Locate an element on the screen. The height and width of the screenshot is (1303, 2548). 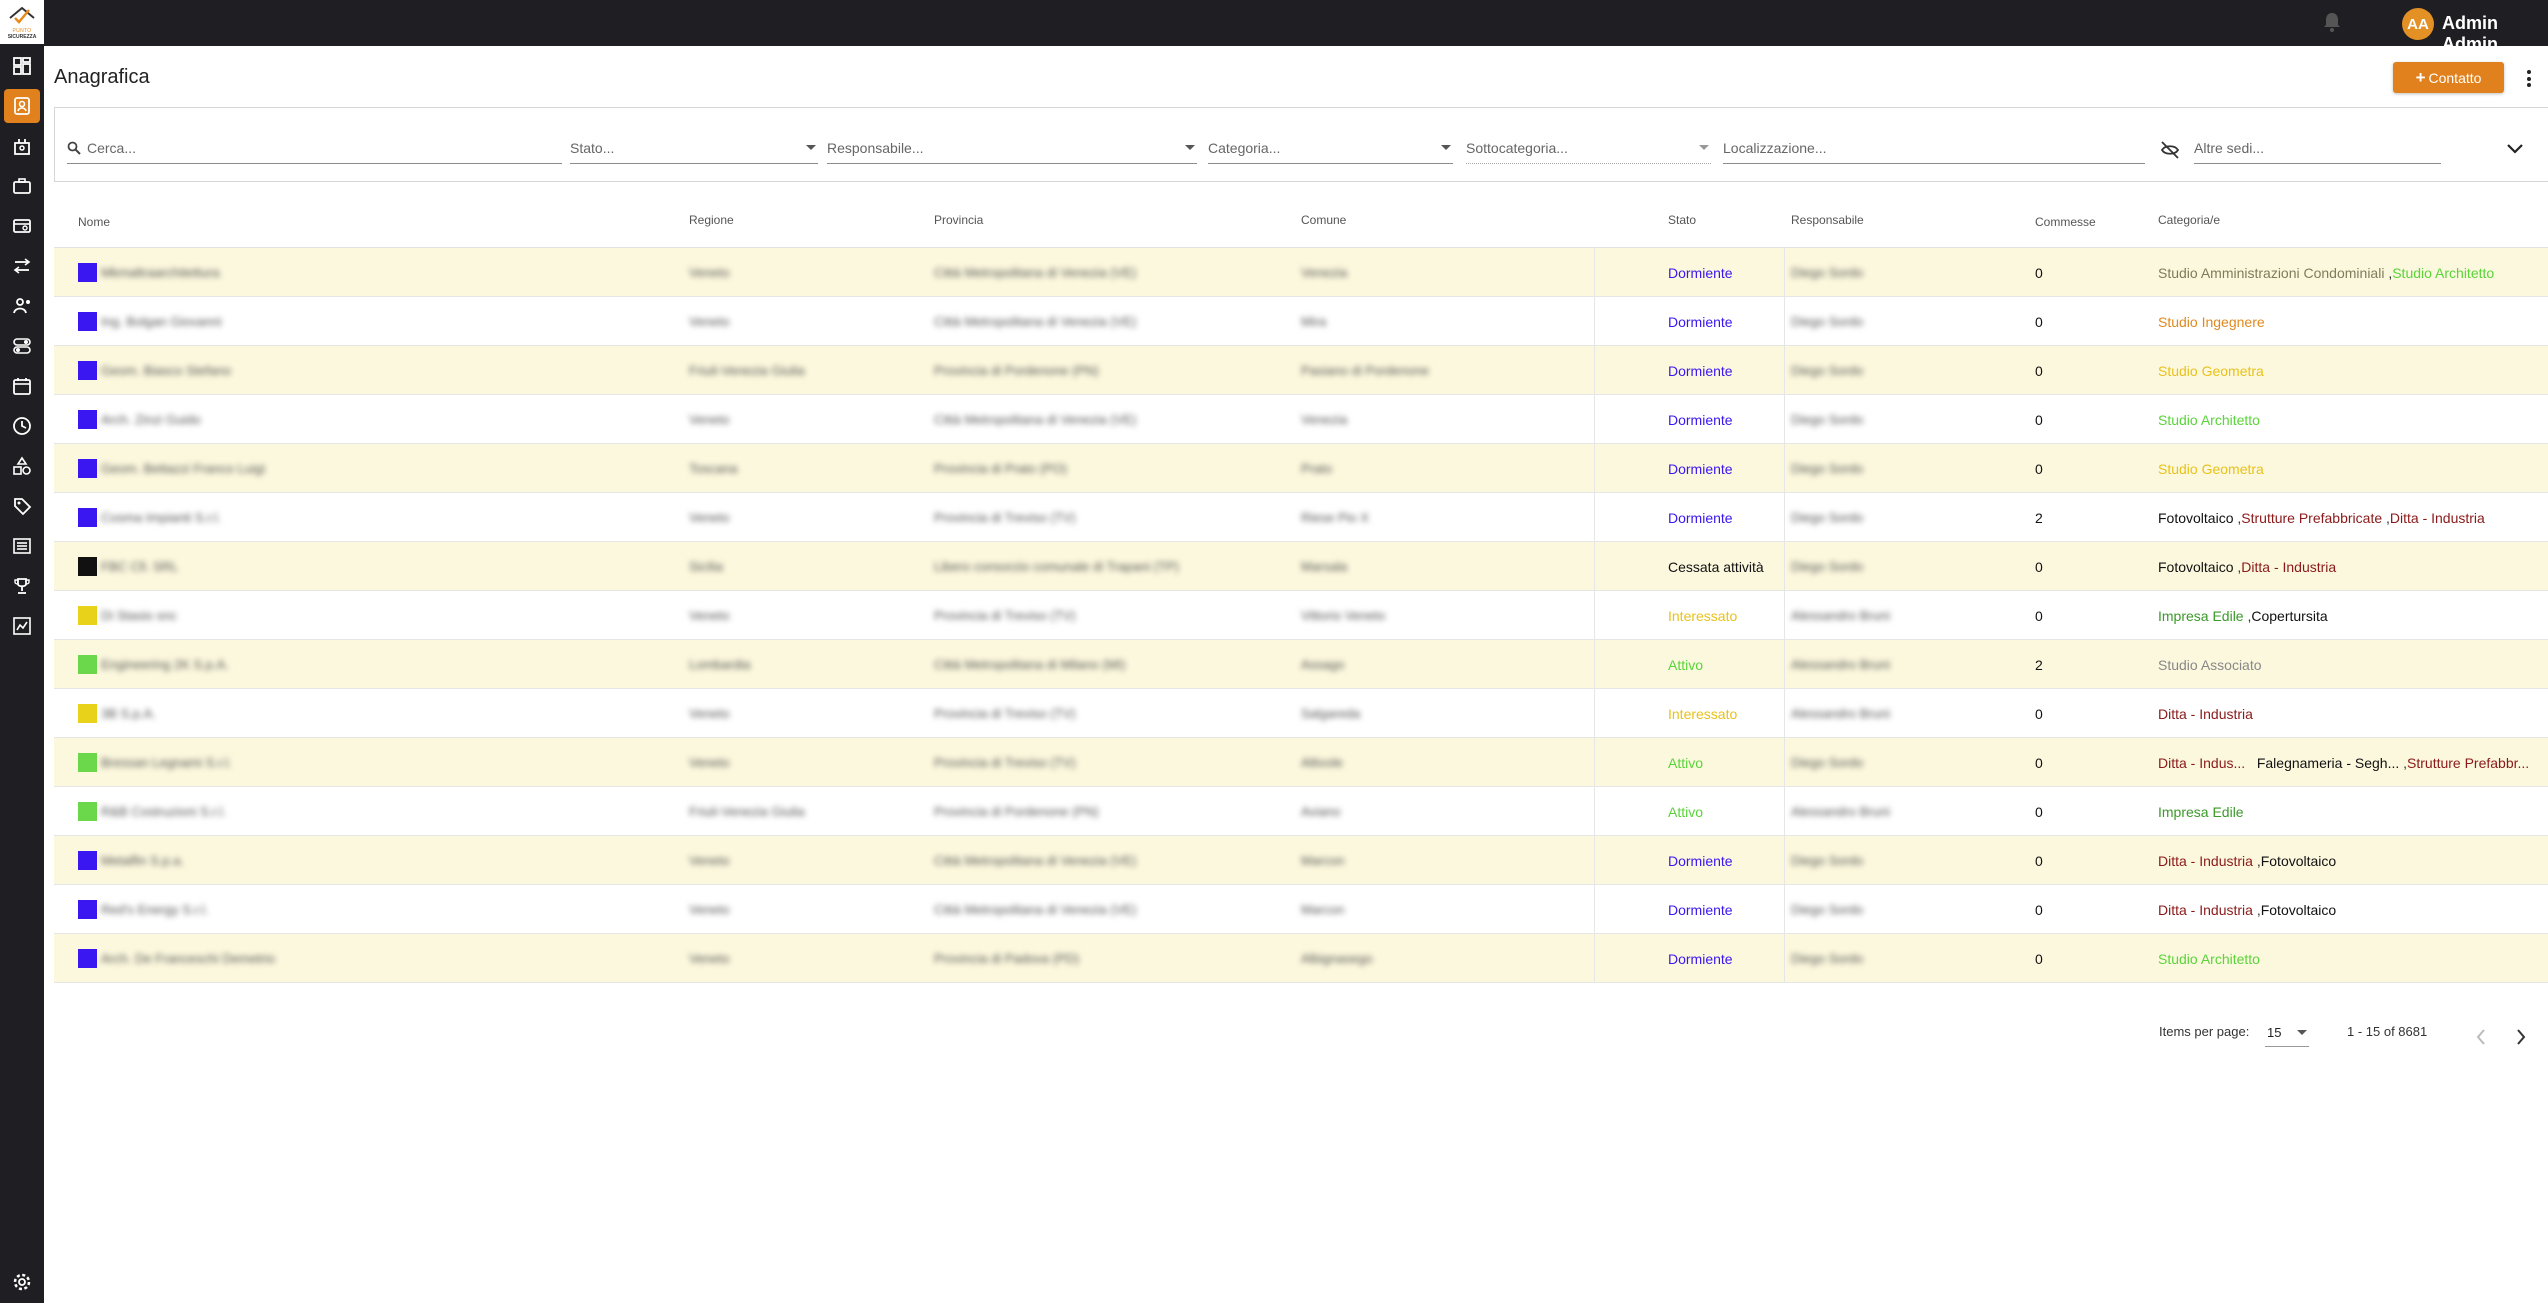
chevron-down-icon is located at coordinates (2515, 149).